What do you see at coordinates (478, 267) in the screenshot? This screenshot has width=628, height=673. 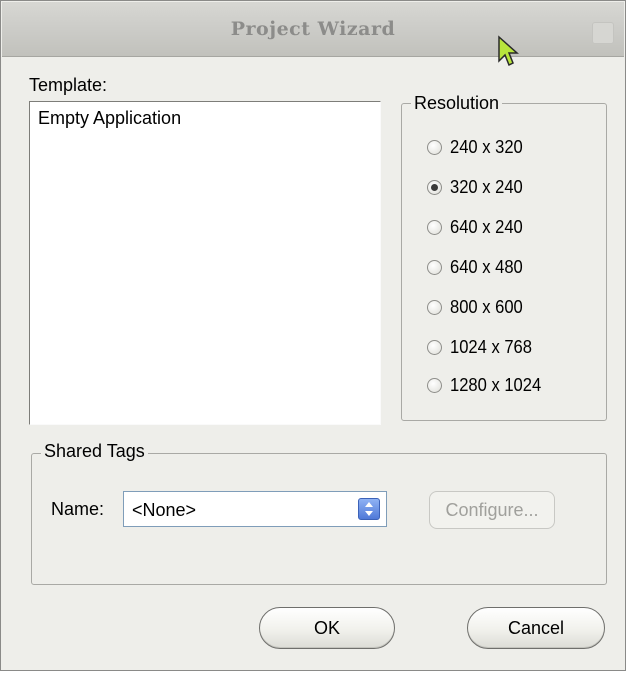 I see `radio-640x480: 640 x 480` at bounding box center [478, 267].